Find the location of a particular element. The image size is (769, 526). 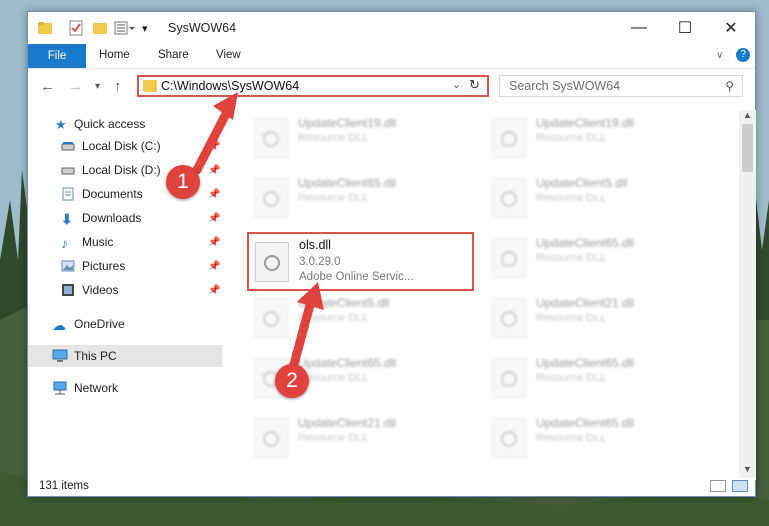

scroll-thumb is located at coordinates (747, 148).